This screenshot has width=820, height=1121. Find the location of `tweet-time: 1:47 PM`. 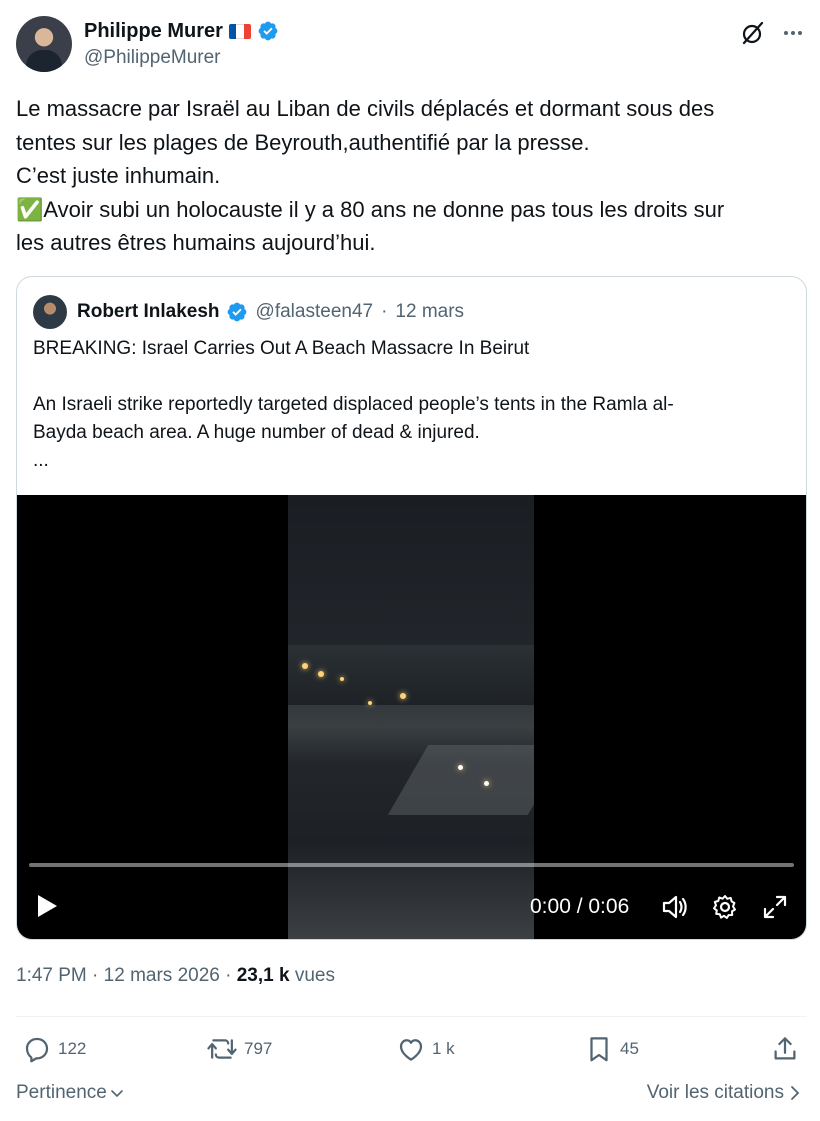

tweet-time: 1:47 PM is located at coordinates (51, 975).